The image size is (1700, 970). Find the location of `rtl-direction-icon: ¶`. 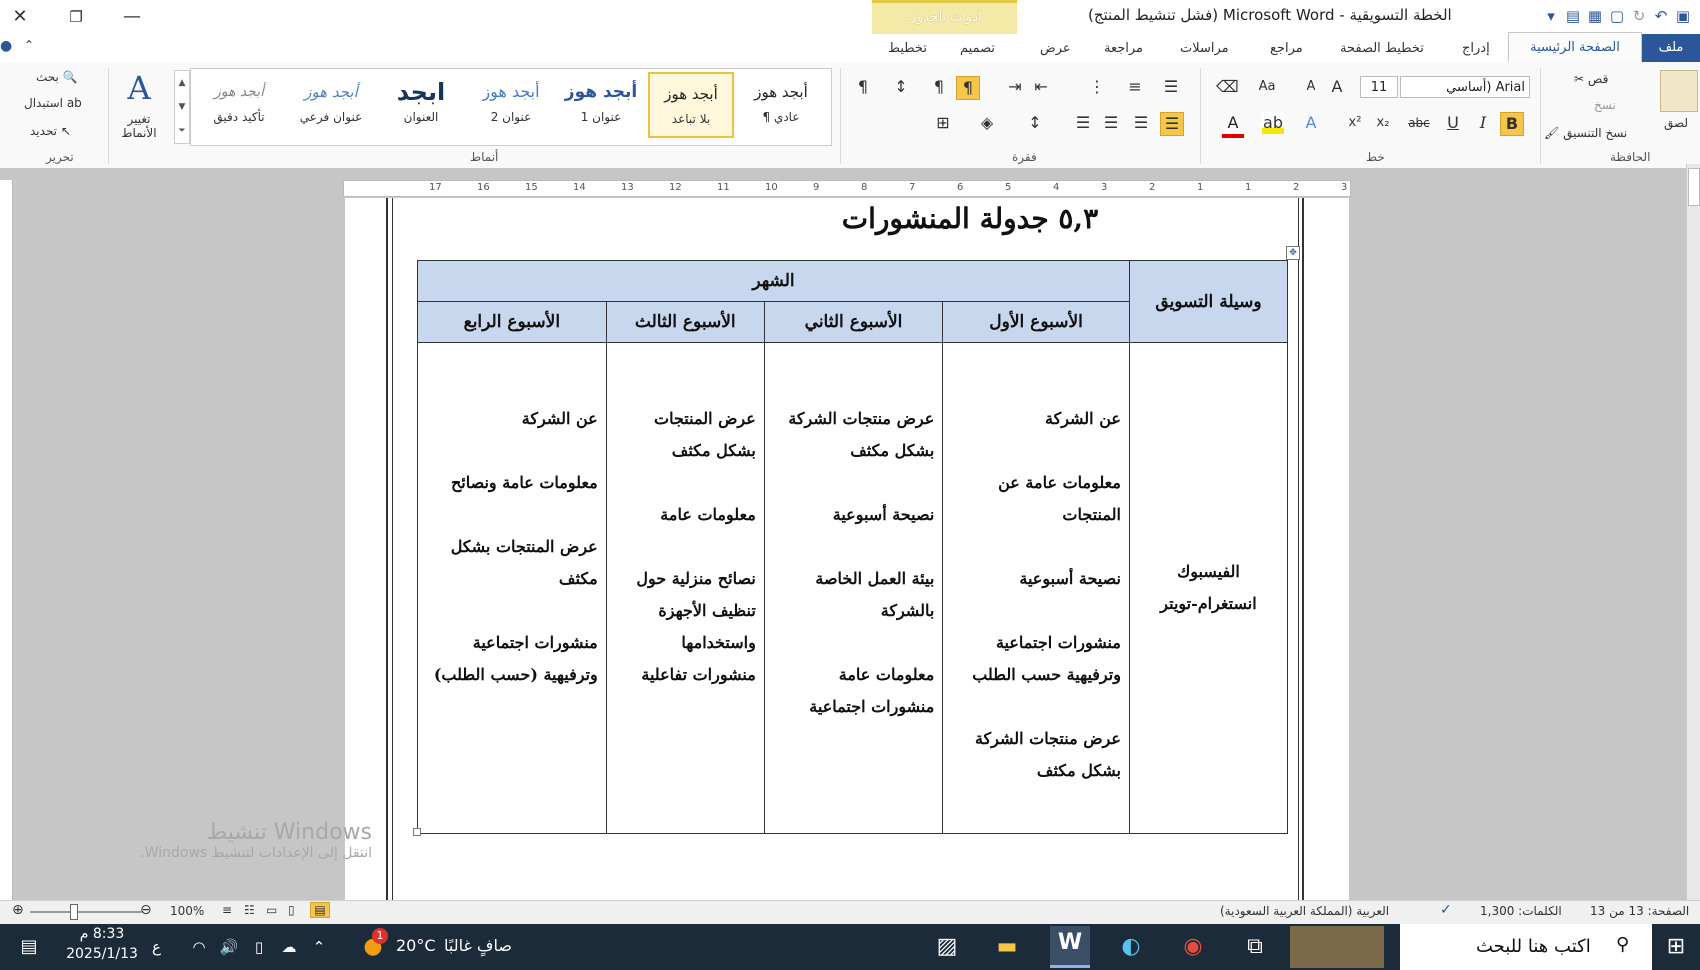

rtl-direction-icon: ¶ is located at coordinates (968, 88).